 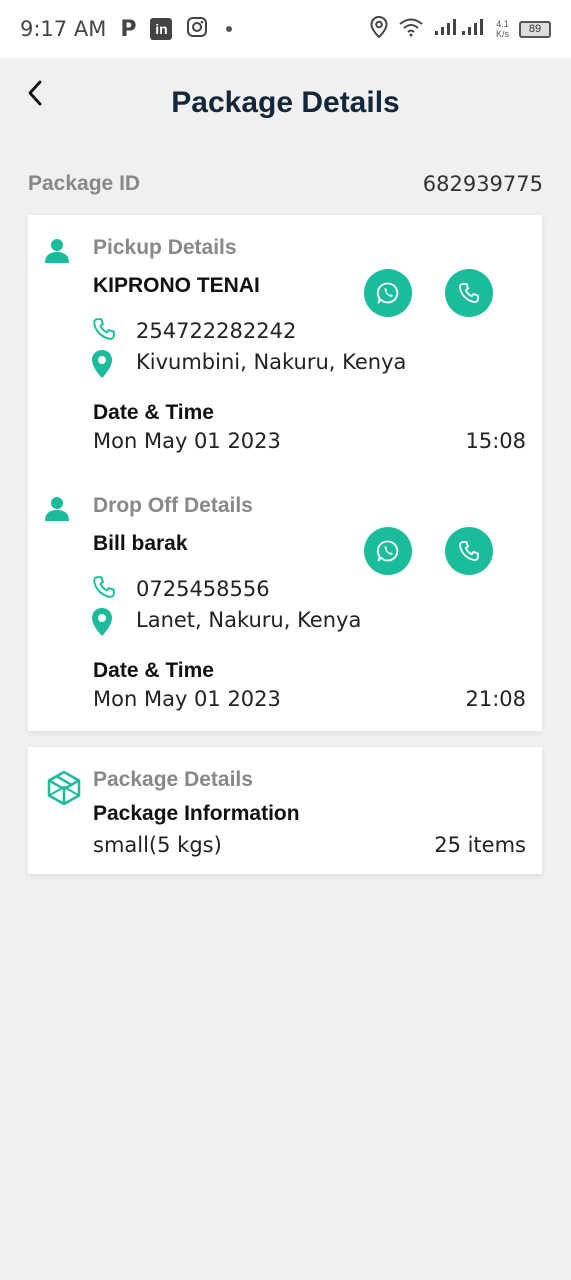 What do you see at coordinates (153, 670) in the screenshot?
I see `dropoff-datetime-label: Date & Time` at bounding box center [153, 670].